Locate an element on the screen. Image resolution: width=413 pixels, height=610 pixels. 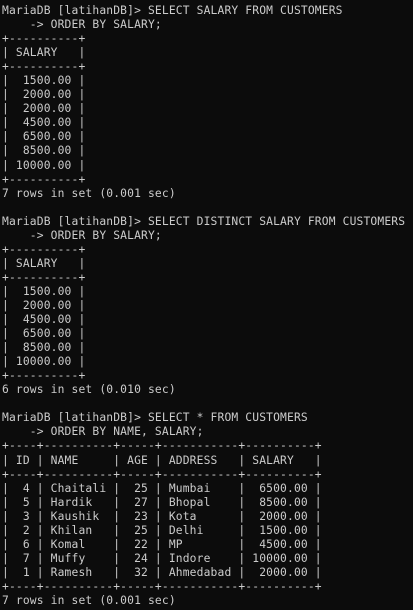
terminal-line: | 2 | Khilan | 25 | Delhi | 1500.00 | is located at coordinates (162, 530).